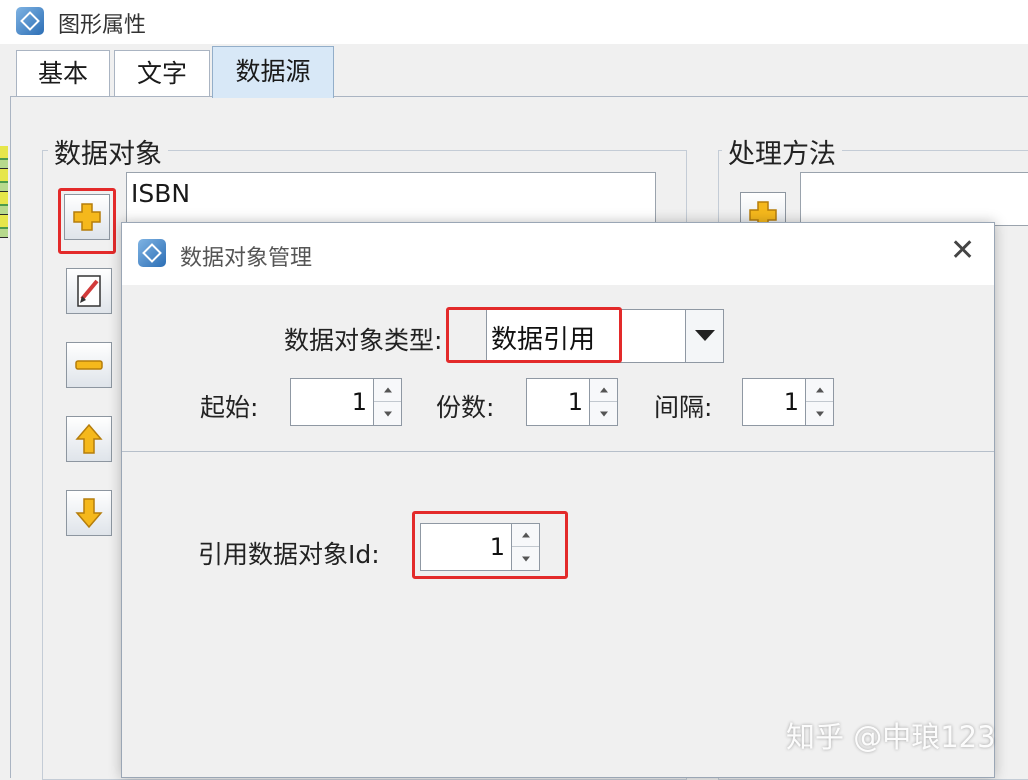 The width and height of the screenshot is (1028, 780). Describe the element at coordinates (683, 407) in the screenshot. I see `interval-label: 间隔:` at that location.